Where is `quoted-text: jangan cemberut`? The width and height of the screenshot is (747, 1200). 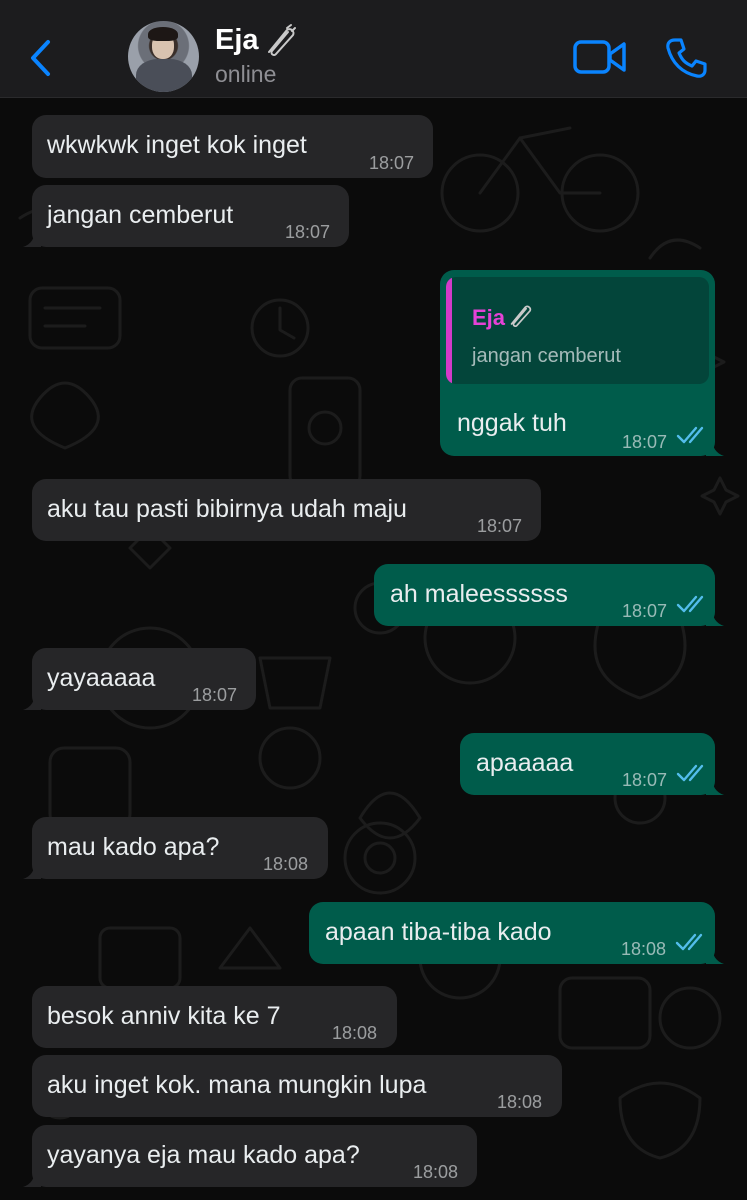
quoted-text: jangan cemberut is located at coordinates (546, 356).